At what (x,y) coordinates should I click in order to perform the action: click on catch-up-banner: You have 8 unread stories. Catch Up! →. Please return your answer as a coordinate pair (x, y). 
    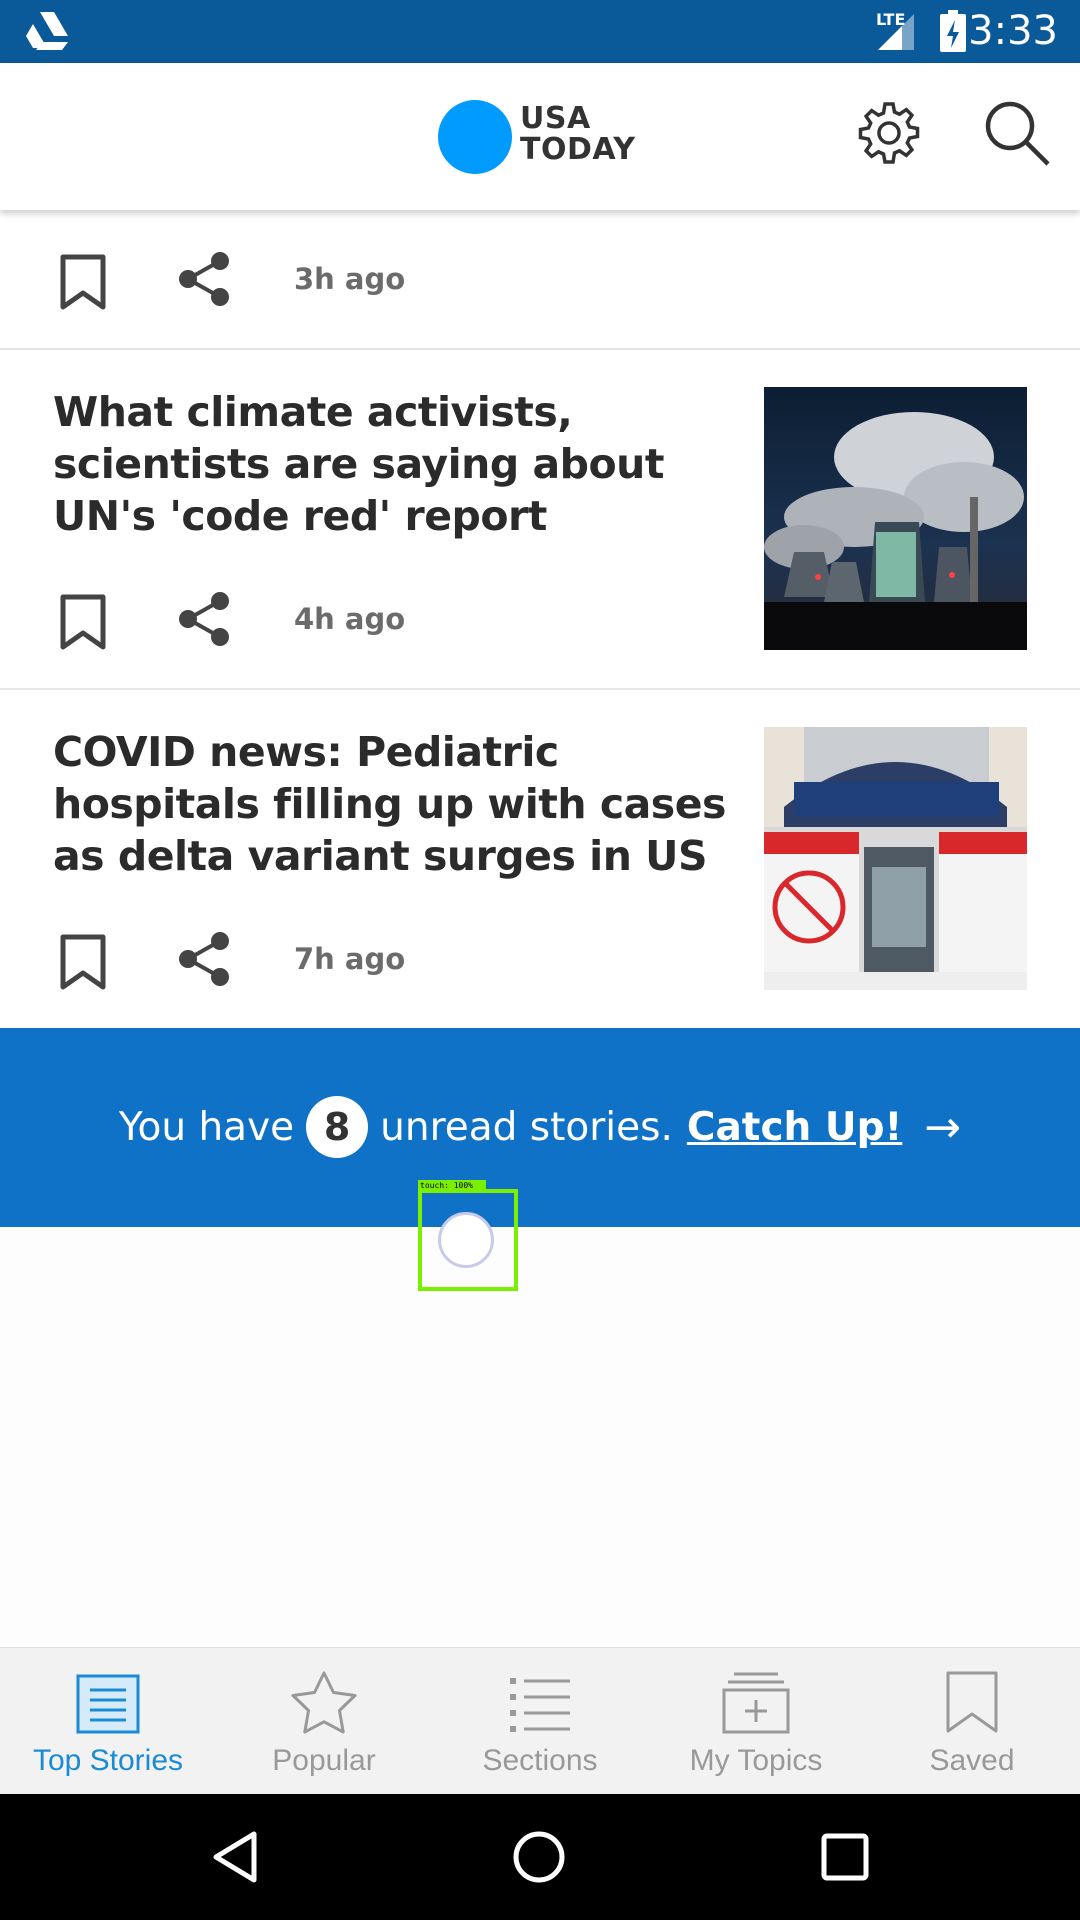
    Looking at the image, I should click on (540, 1127).